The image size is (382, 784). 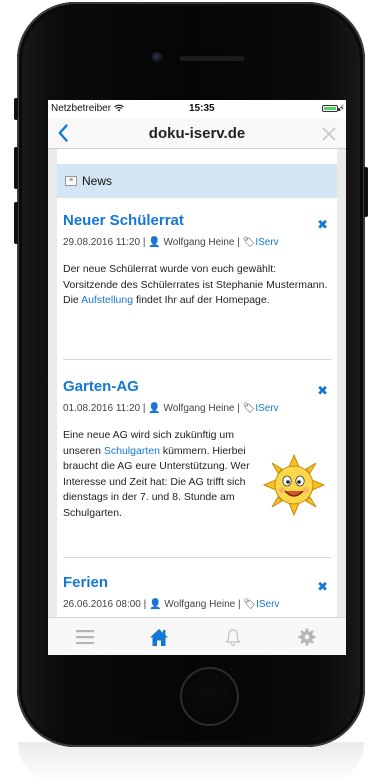 I want to click on menu-icon, so click(x=85, y=637).